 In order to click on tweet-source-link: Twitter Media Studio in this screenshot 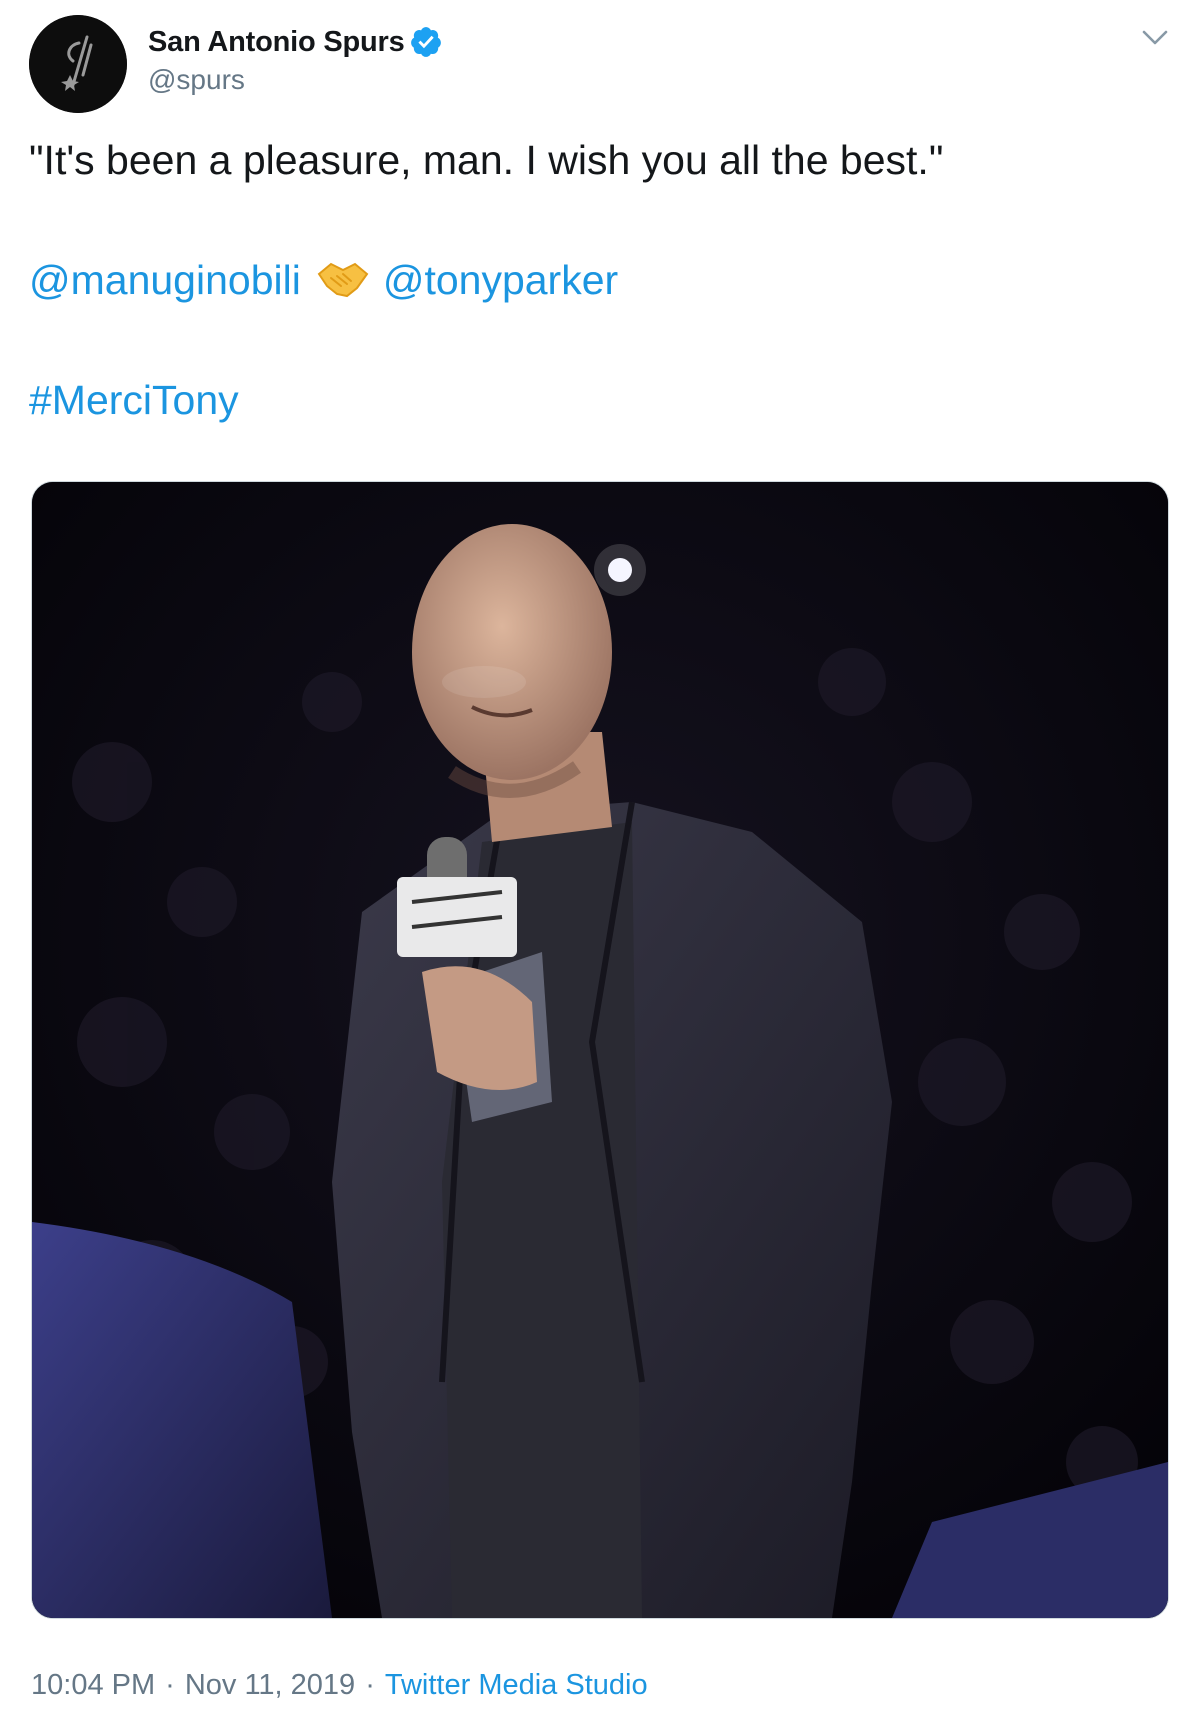, I will do `click(516, 1685)`.